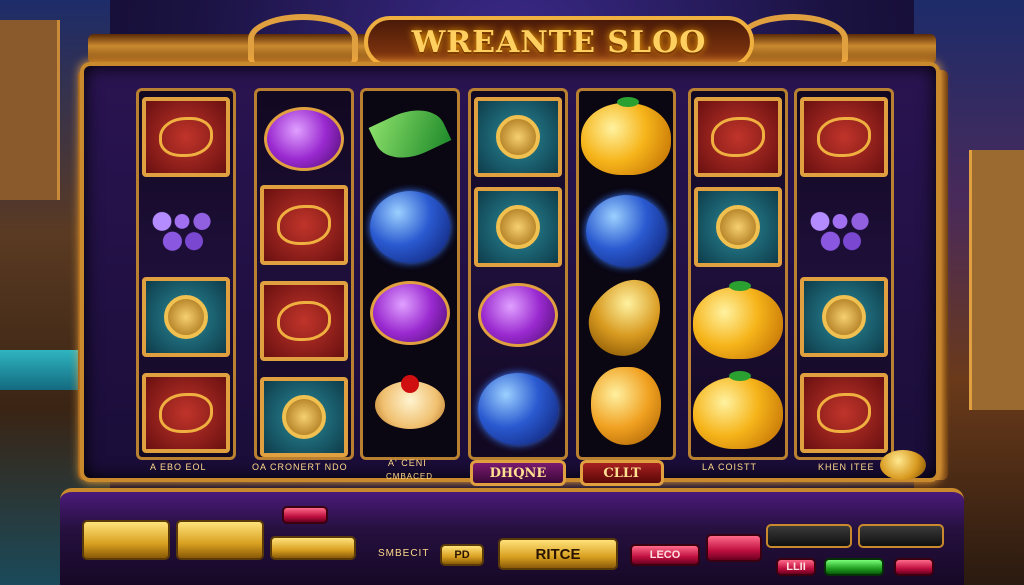  What do you see at coordinates (730, 467) in the screenshot?
I see `strip-label-center-right: LA COISTT` at bounding box center [730, 467].